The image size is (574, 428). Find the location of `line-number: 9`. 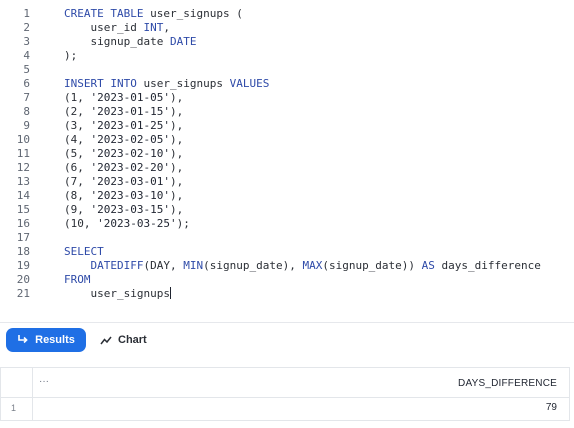

line-number: 9 is located at coordinates (26, 125).